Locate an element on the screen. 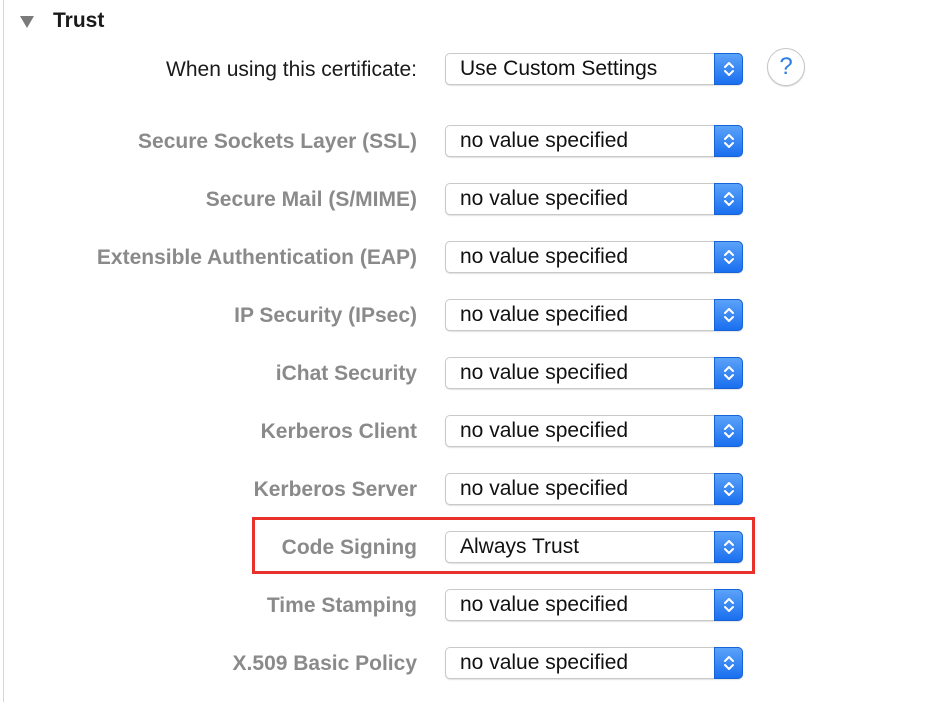  trust-popup-ichat: no value specified is located at coordinates (594, 373).